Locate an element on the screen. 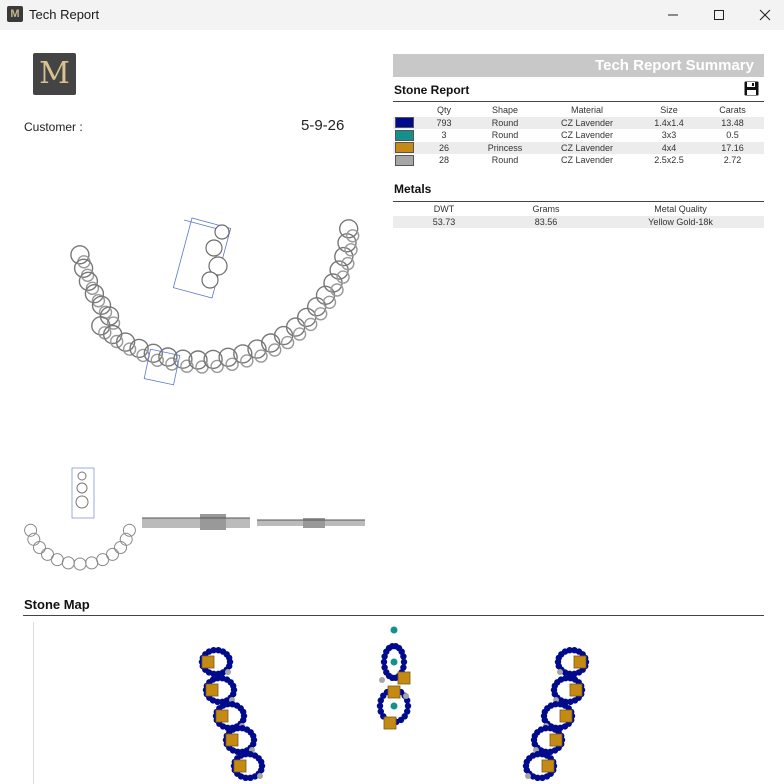  swatch-header is located at coordinates (404, 110).